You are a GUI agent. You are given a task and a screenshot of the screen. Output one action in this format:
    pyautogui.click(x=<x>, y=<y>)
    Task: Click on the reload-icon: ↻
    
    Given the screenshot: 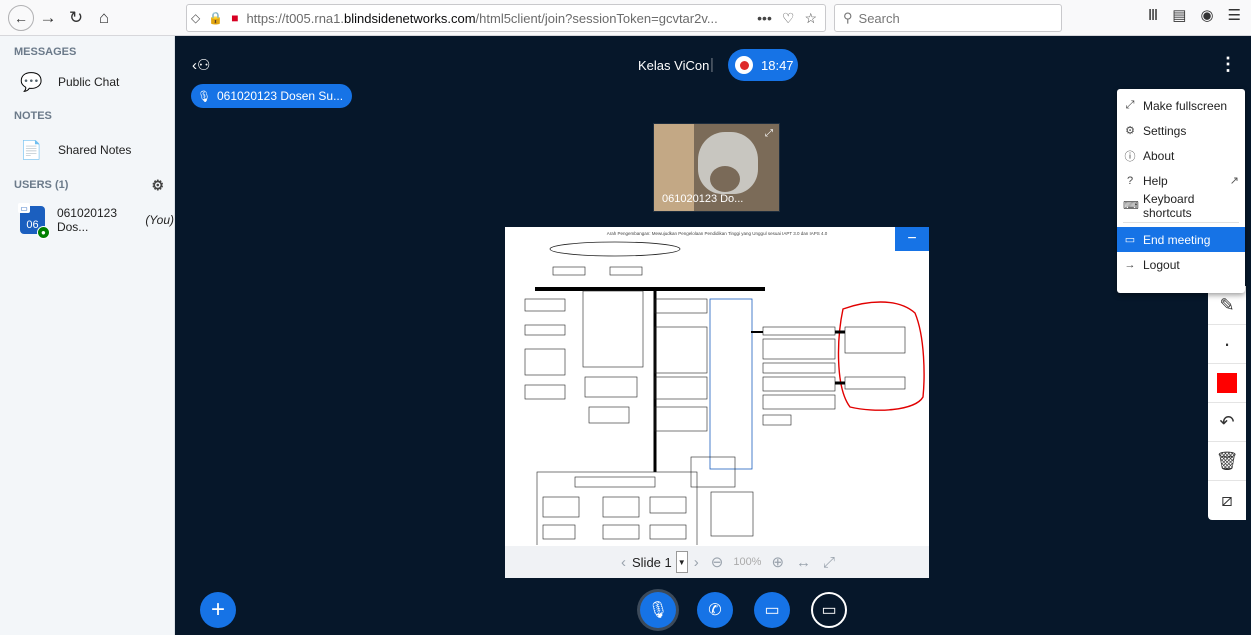 What is the action you would take?
    pyautogui.click(x=76, y=18)
    